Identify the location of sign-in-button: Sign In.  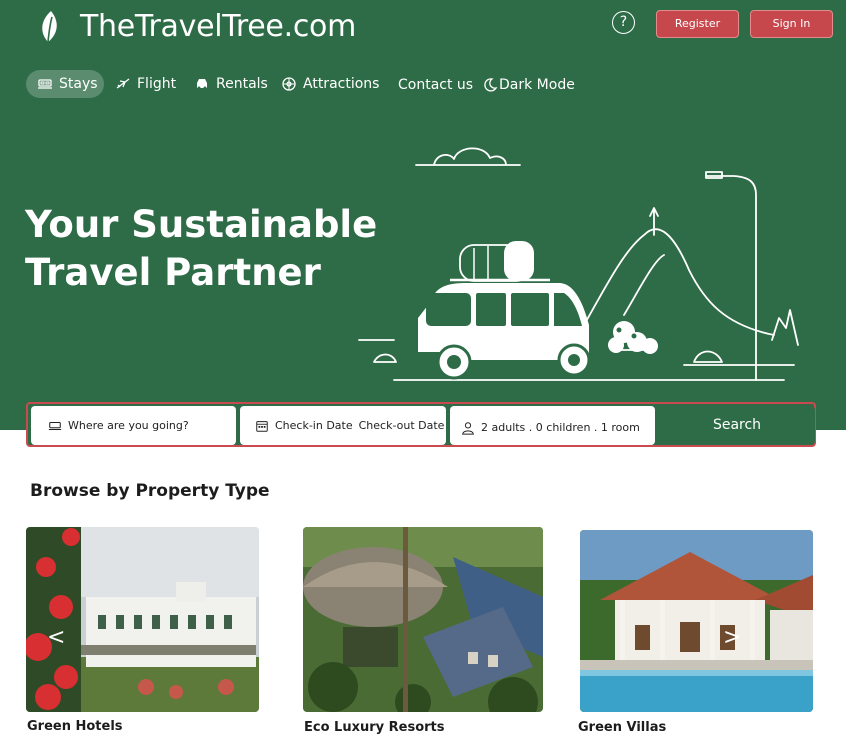
(791, 24).